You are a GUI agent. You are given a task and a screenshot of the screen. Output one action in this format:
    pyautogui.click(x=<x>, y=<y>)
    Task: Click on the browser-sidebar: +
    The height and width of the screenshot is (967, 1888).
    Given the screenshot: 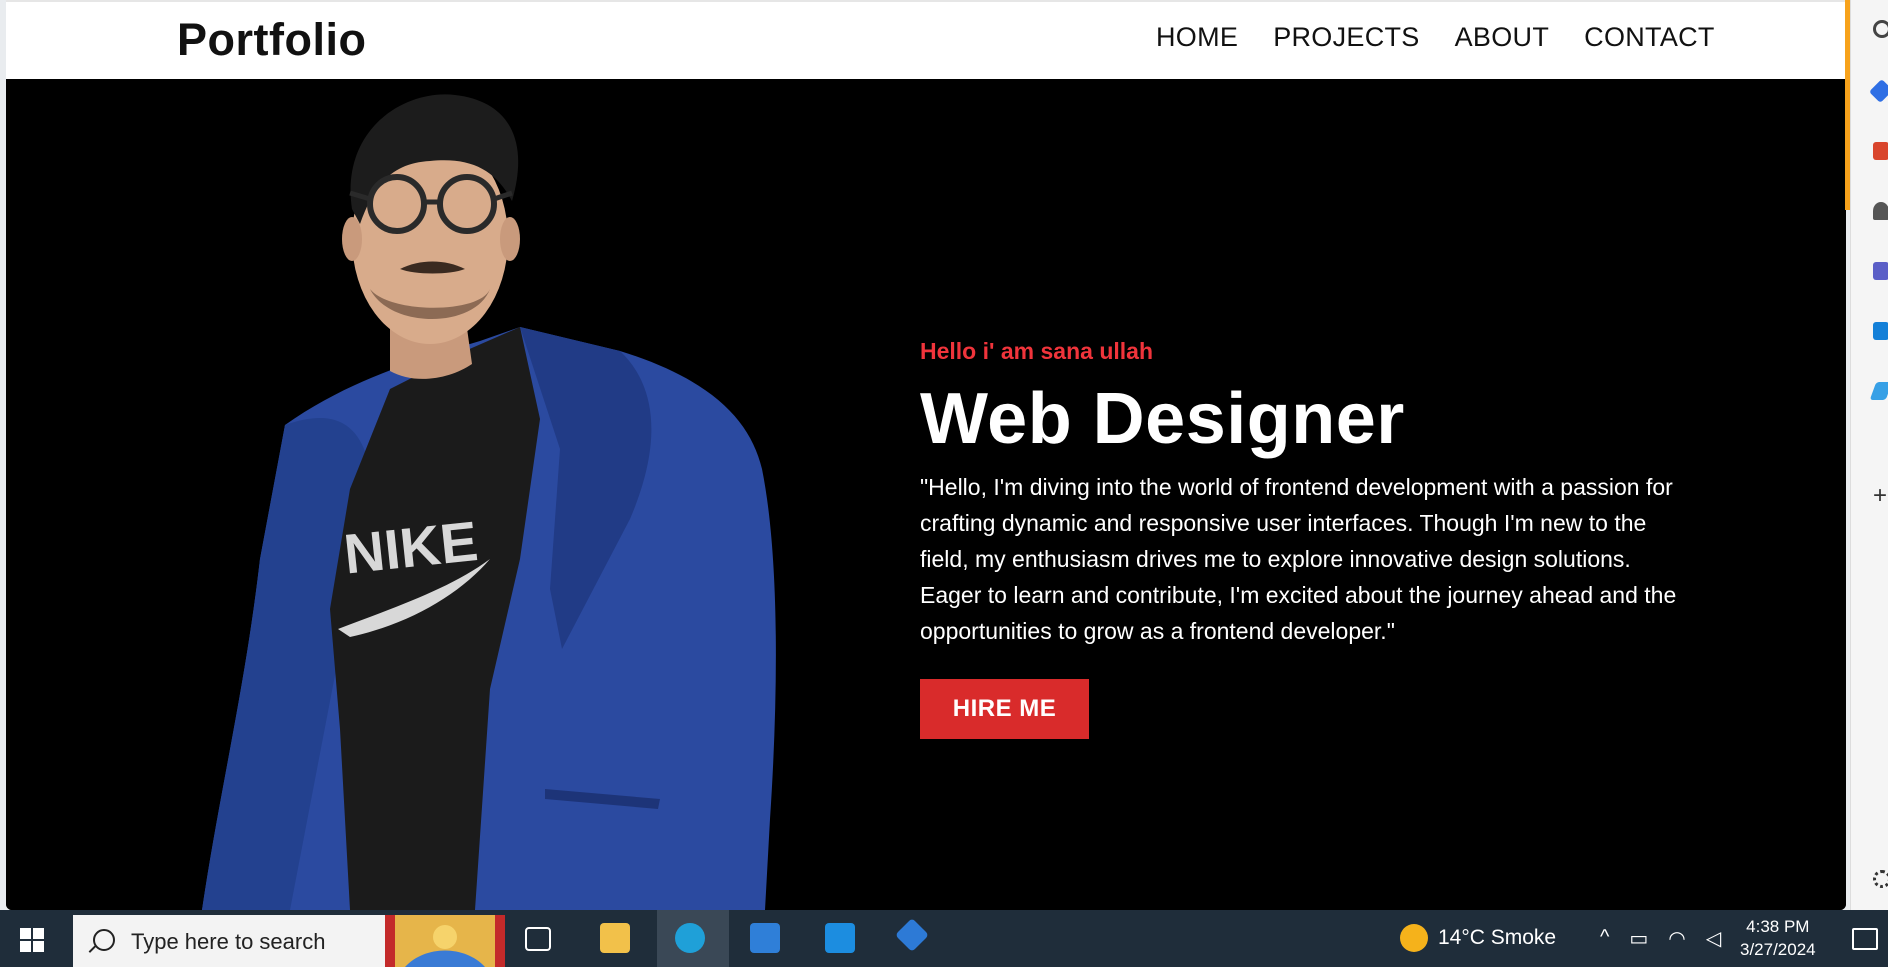 What is the action you would take?
    pyautogui.click(x=1869, y=455)
    